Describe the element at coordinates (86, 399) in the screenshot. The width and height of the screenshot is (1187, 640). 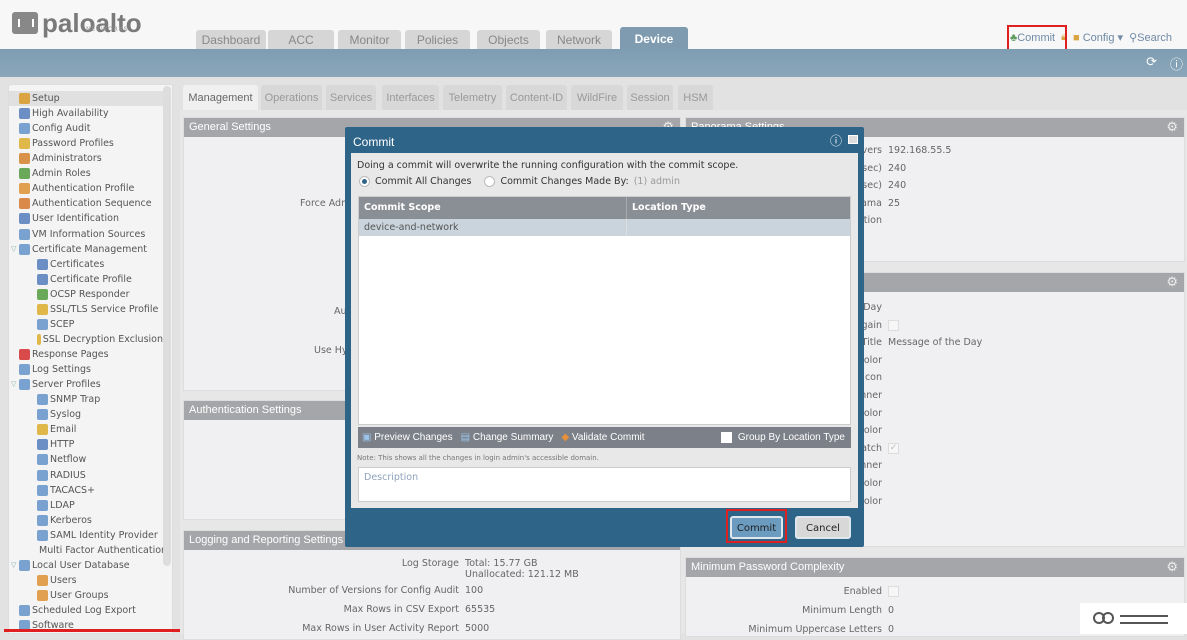
I see `sidebar-item: SNMP Trap` at that location.